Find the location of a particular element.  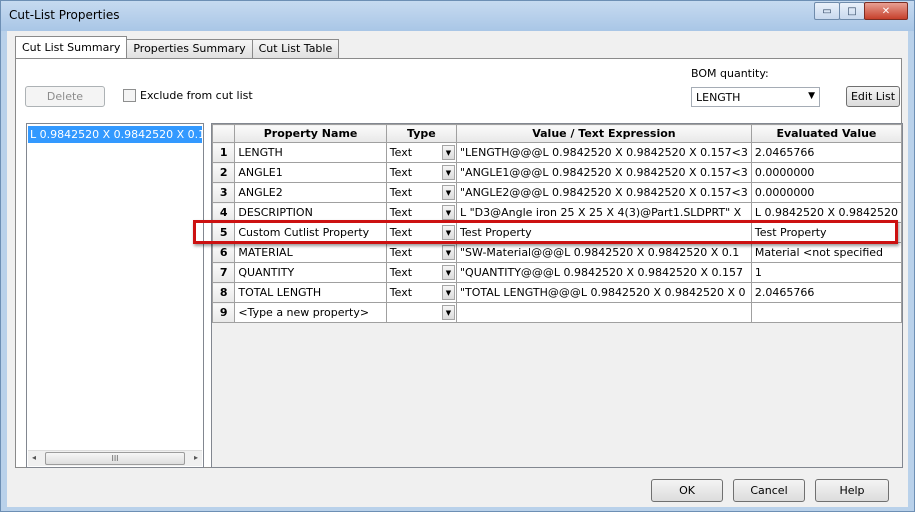

row-number: 6 is located at coordinates (224, 252).